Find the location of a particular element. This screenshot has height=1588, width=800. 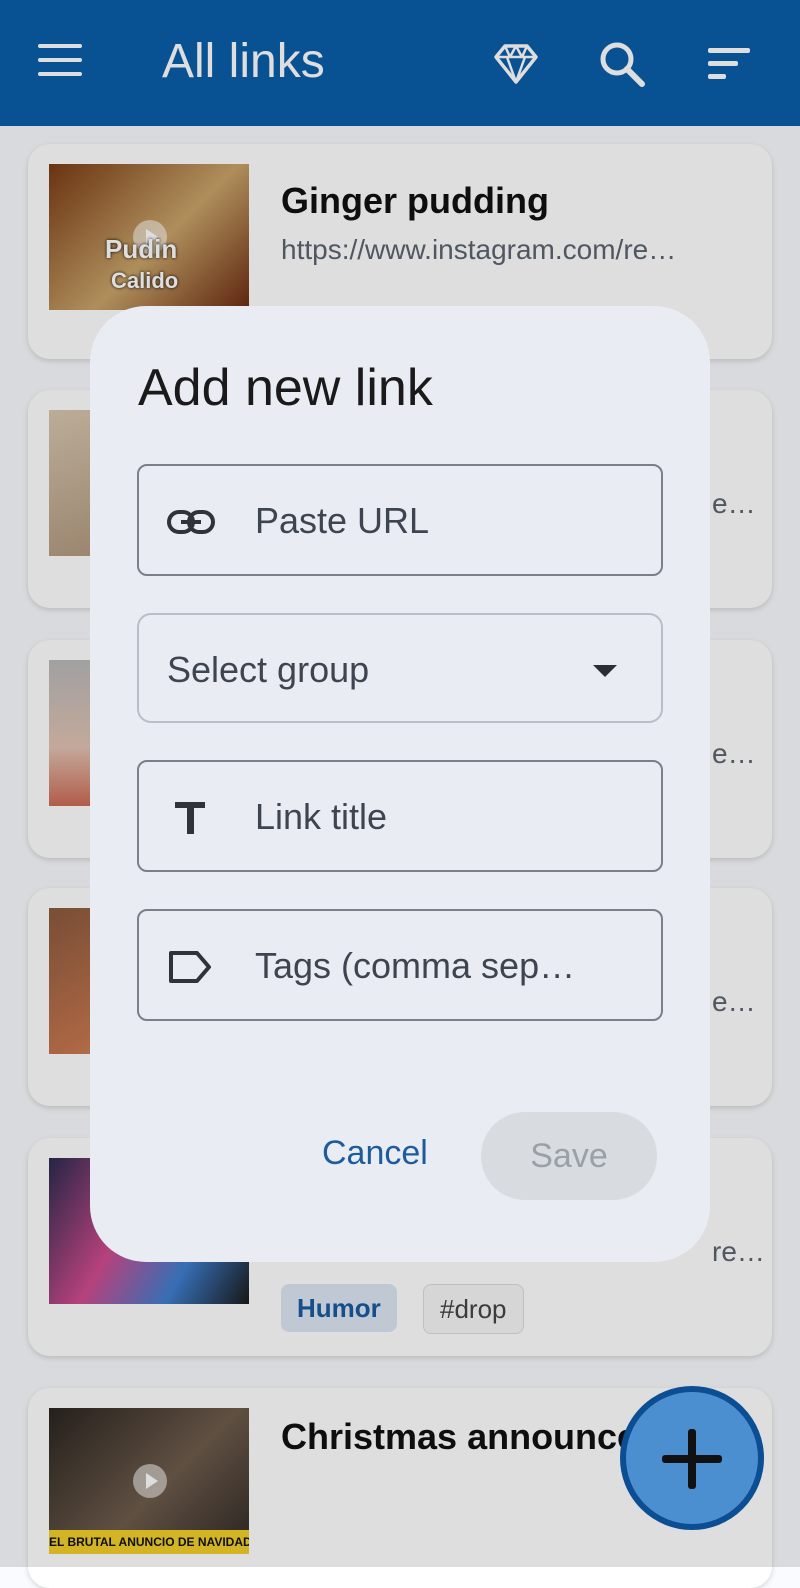

dialog-title: Add new link is located at coordinates (285, 388).